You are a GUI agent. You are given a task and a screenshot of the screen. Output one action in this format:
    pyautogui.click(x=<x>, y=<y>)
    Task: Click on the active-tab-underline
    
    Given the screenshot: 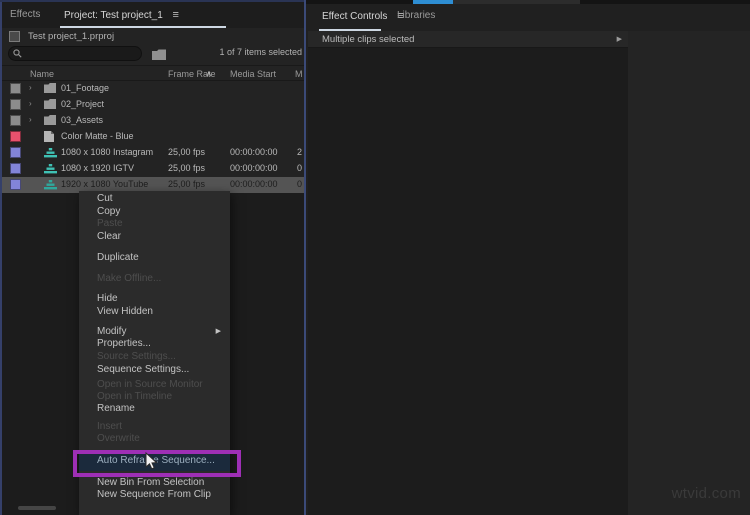 What is the action you would take?
    pyautogui.click(x=143, y=27)
    